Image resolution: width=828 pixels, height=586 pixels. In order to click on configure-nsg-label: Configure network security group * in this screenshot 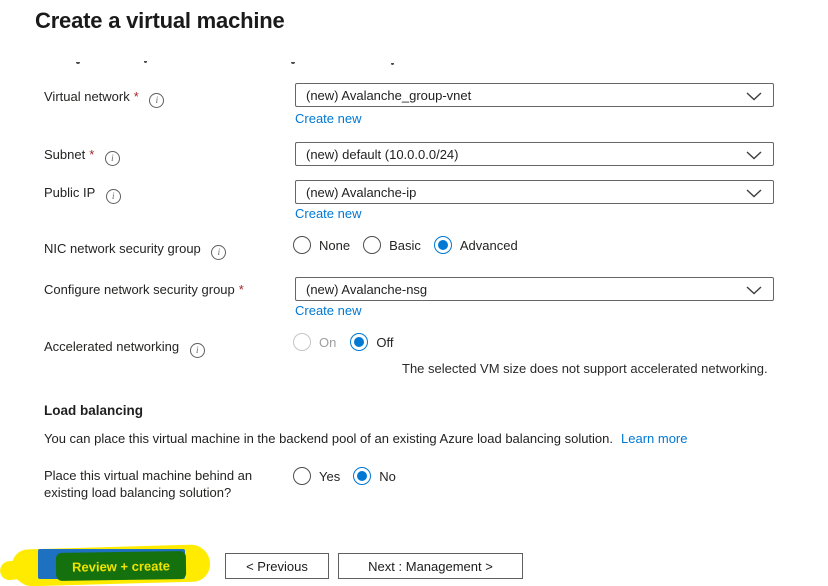, I will do `click(144, 289)`.